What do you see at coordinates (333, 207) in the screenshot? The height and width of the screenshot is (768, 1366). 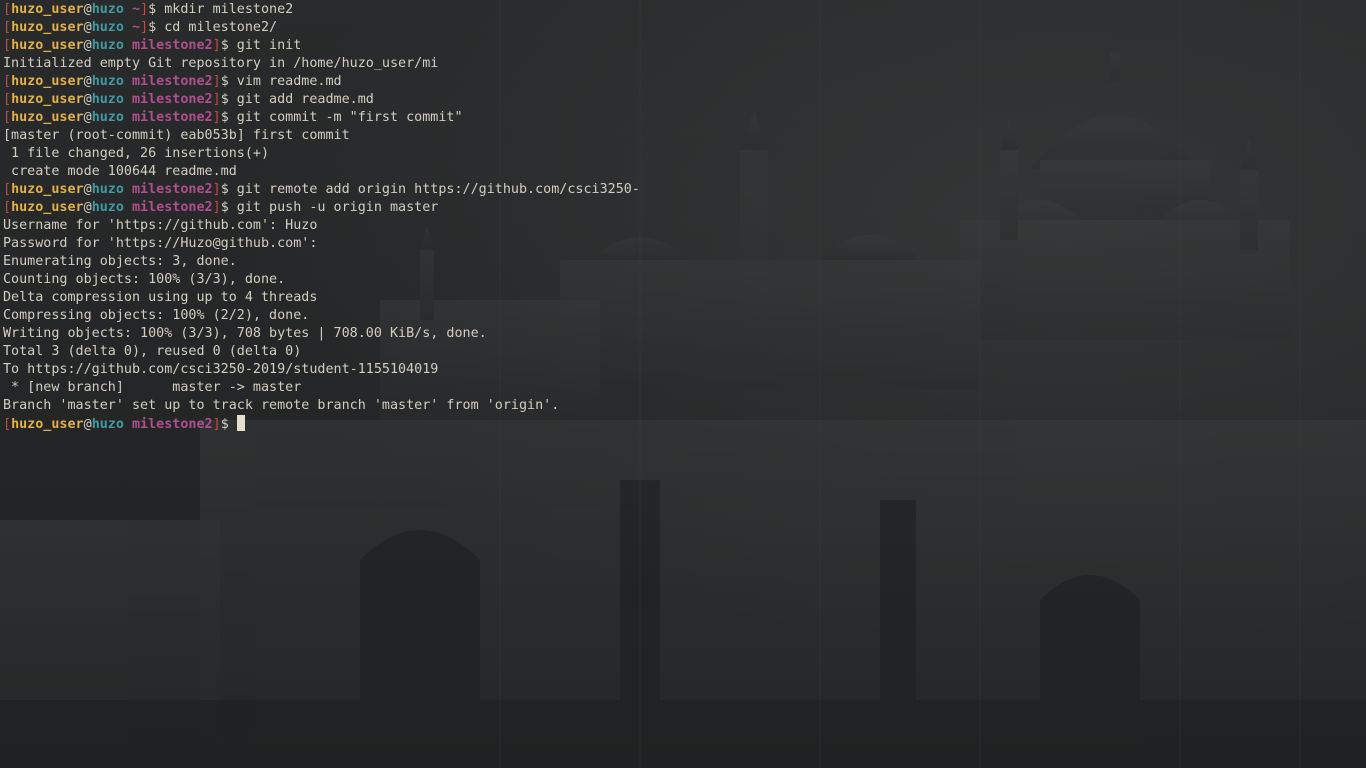 I see `command-text: git push -u origin master` at bounding box center [333, 207].